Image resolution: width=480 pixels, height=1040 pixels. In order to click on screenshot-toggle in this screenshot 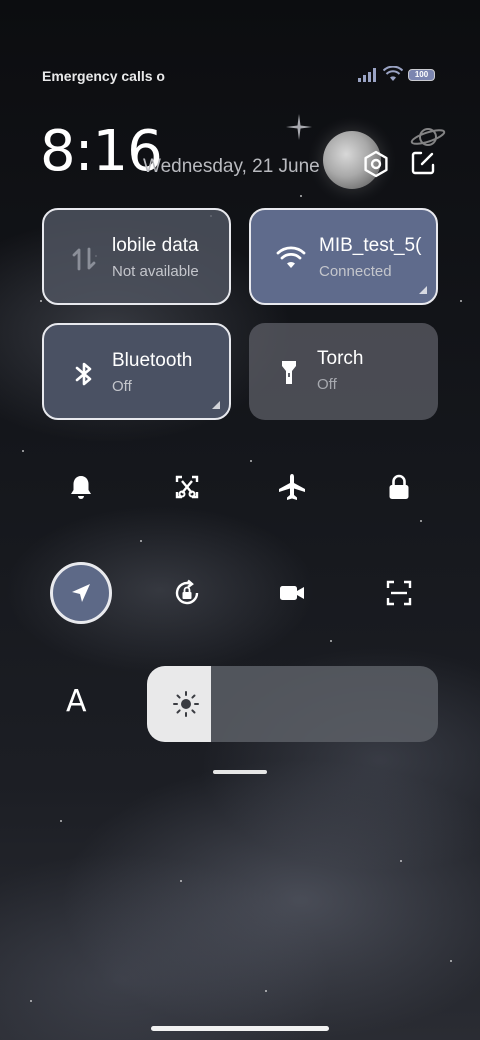, I will do `click(187, 487)`.